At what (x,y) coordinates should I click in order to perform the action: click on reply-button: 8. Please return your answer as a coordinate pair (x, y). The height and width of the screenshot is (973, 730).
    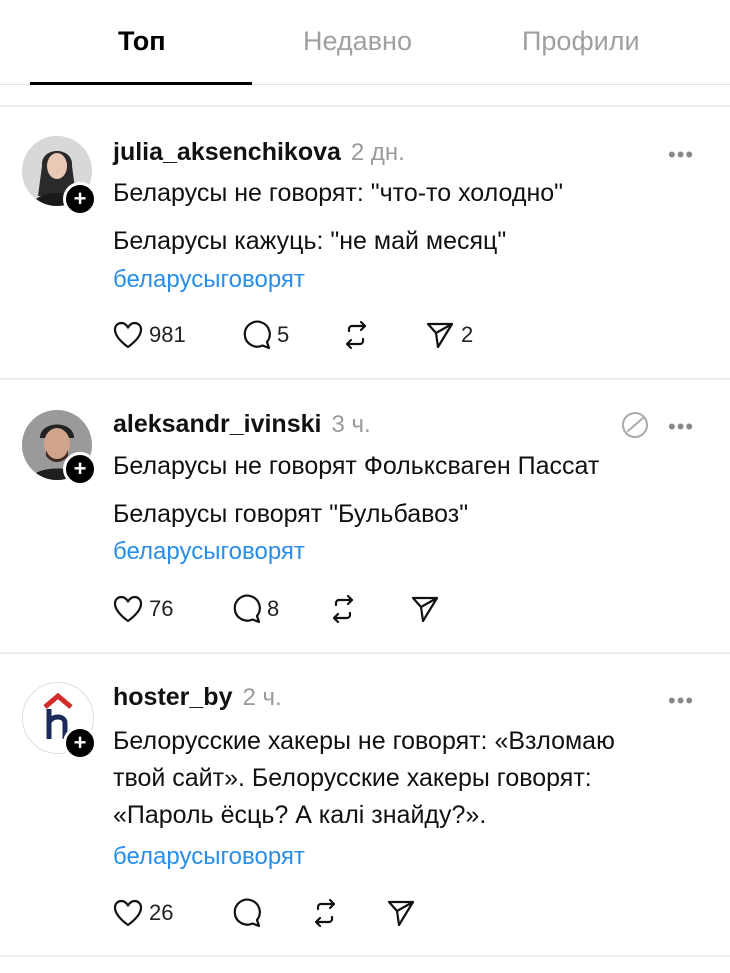
    Looking at the image, I should click on (255, 609).